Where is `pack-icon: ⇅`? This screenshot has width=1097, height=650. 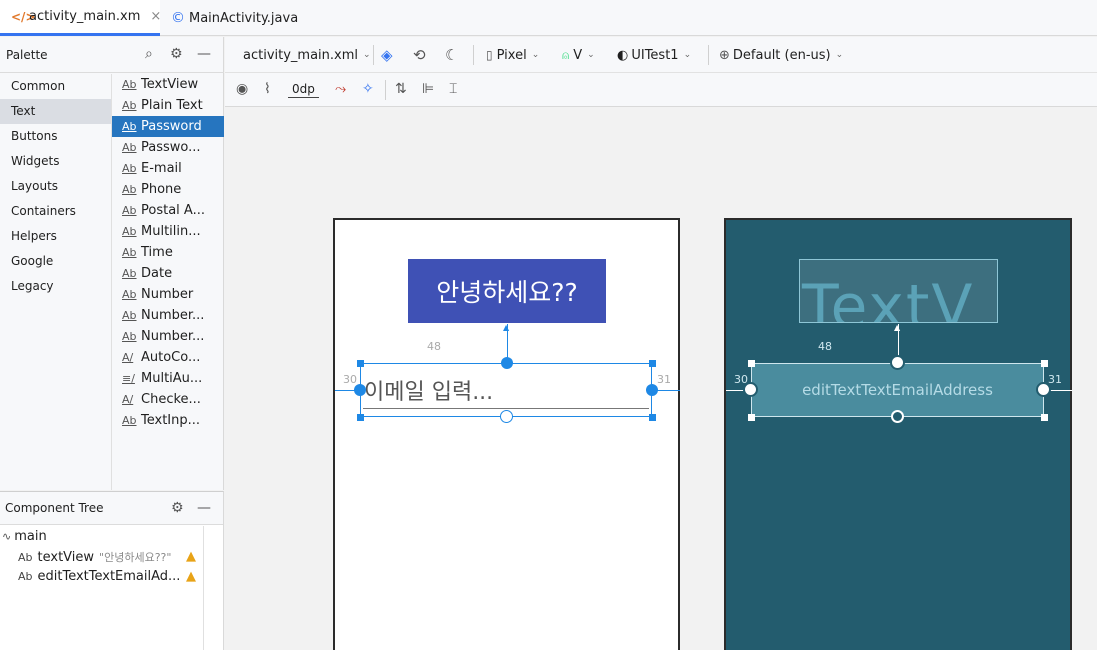 pack-icon: ⇅ is located at coordinates (401, 89).